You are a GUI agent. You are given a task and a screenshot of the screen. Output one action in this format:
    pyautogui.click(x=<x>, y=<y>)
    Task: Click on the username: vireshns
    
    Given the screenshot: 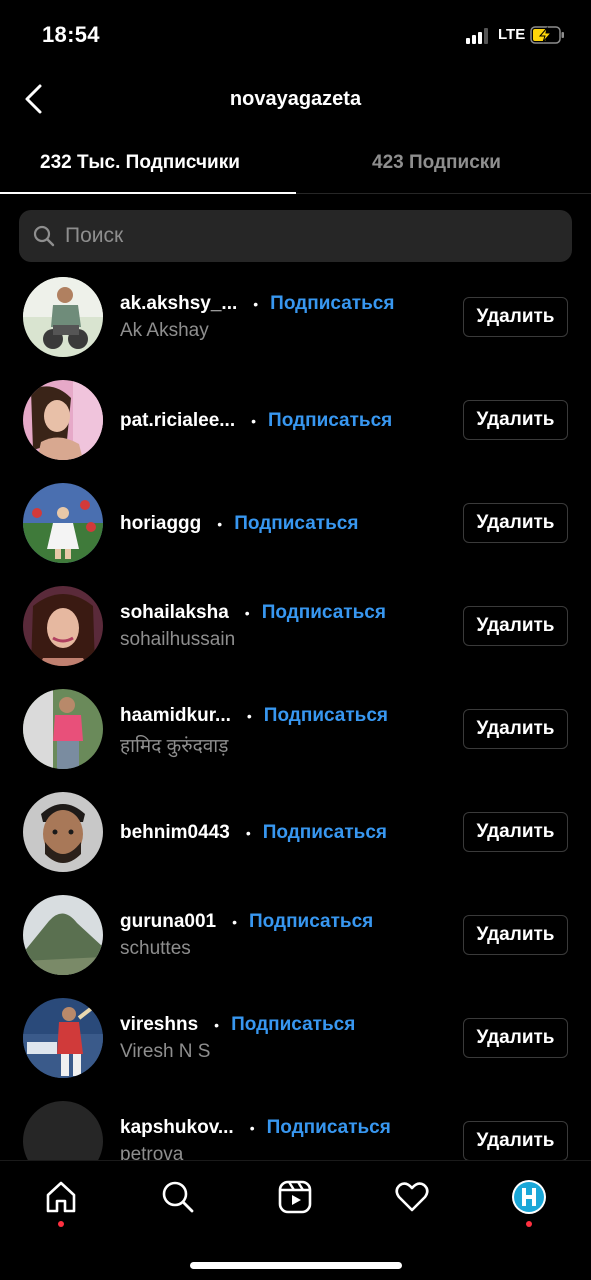 What is the action you would take?
    pyautogui.click(x=159, y=1025)
    